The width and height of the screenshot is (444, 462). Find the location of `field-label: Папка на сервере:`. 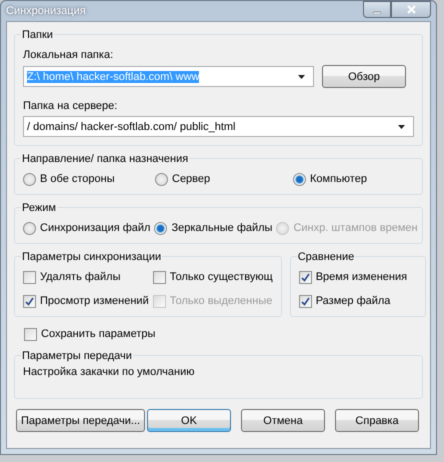

field-label: Папка на сервере: is located at coordinates (70, 106).